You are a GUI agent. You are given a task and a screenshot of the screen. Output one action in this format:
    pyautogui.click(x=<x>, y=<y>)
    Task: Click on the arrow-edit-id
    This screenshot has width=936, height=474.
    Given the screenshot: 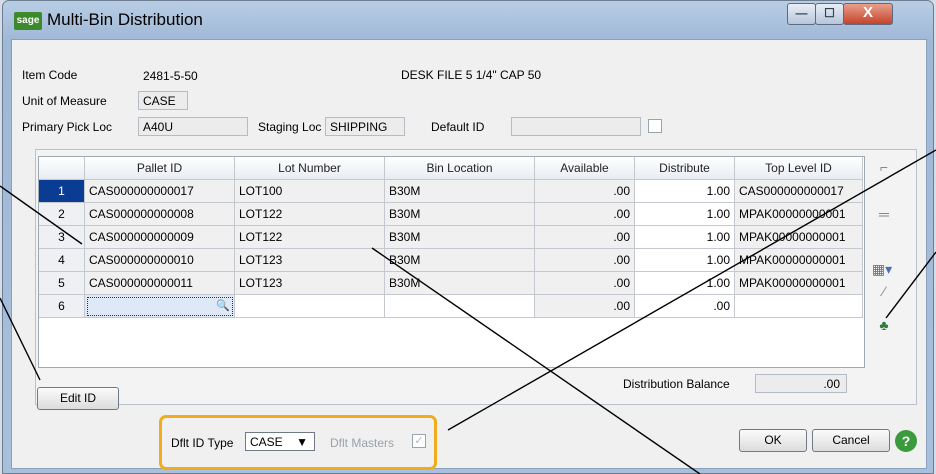 What is the action you would take?
    pyautogui.click(x=20, y=339)
    